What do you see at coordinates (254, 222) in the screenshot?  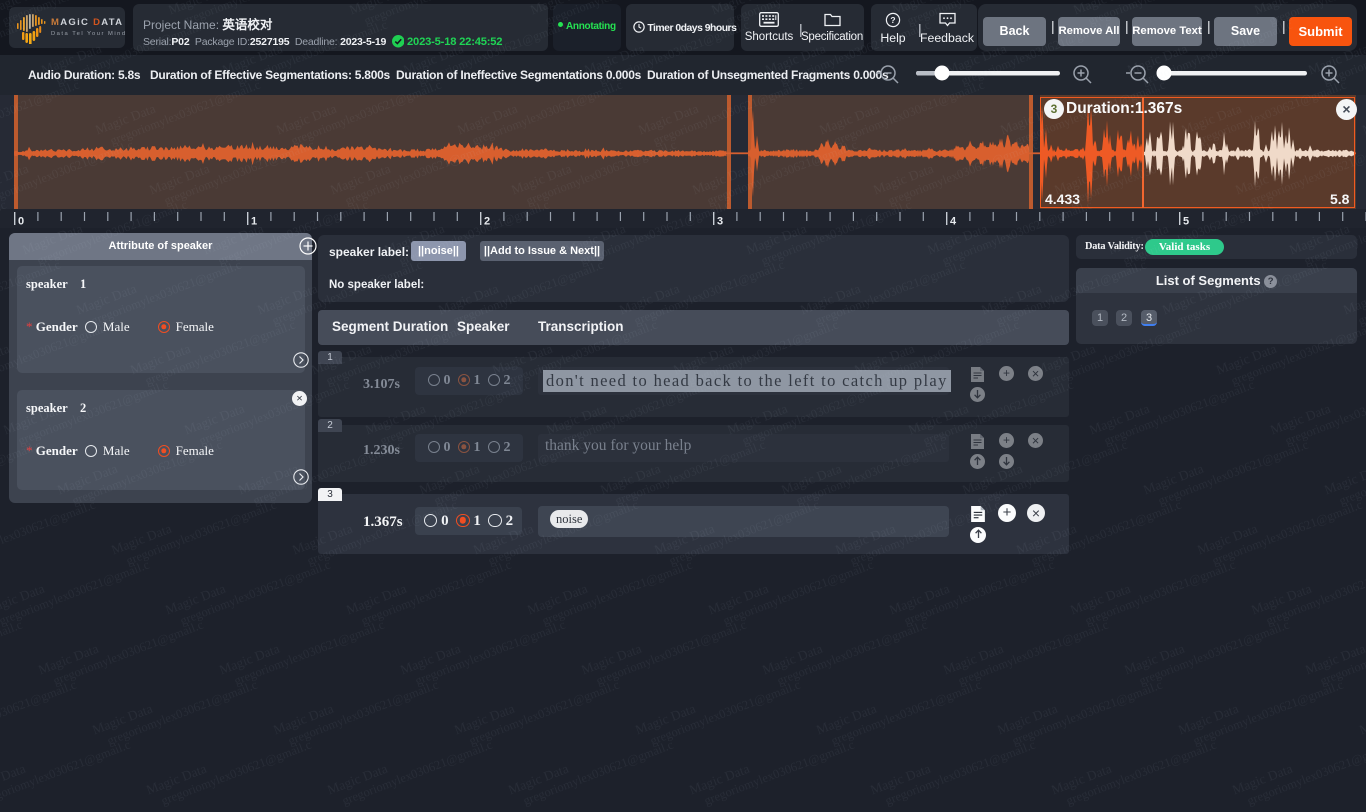 I see `svg-text: 1` at bounding box center [254, 222].